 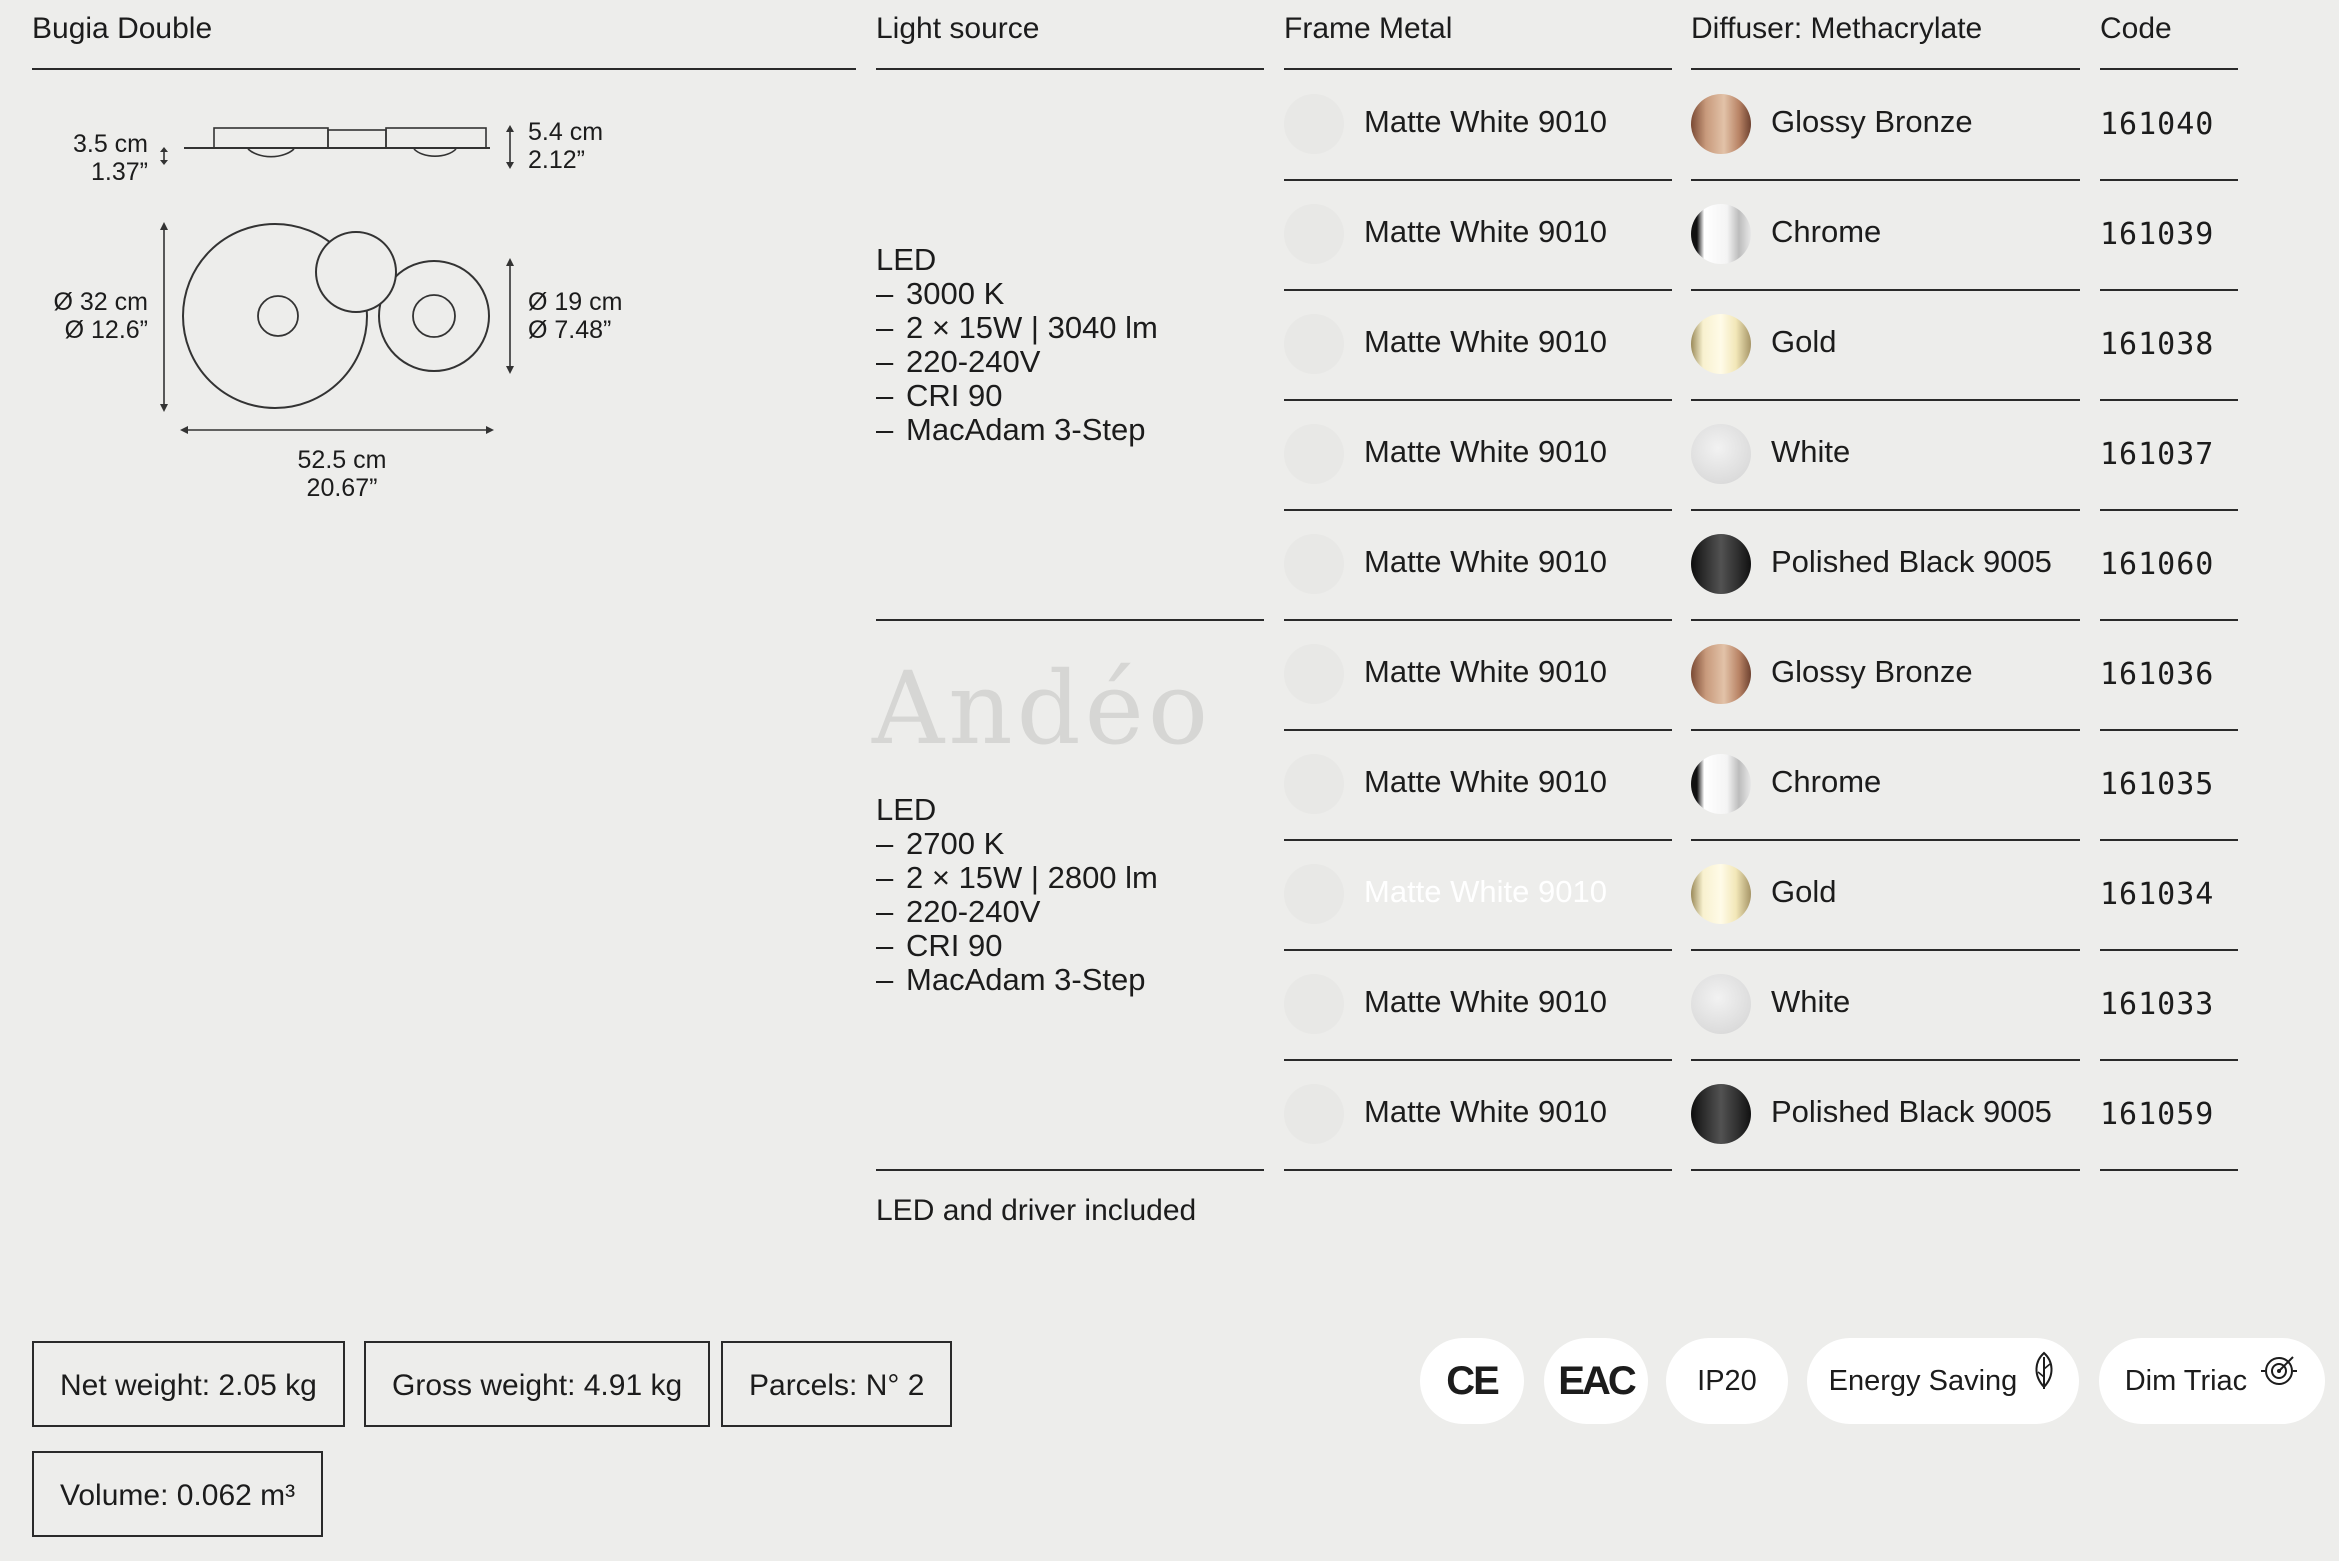 I want to click on header-light-source: Light source, so click(x=958, y=28).